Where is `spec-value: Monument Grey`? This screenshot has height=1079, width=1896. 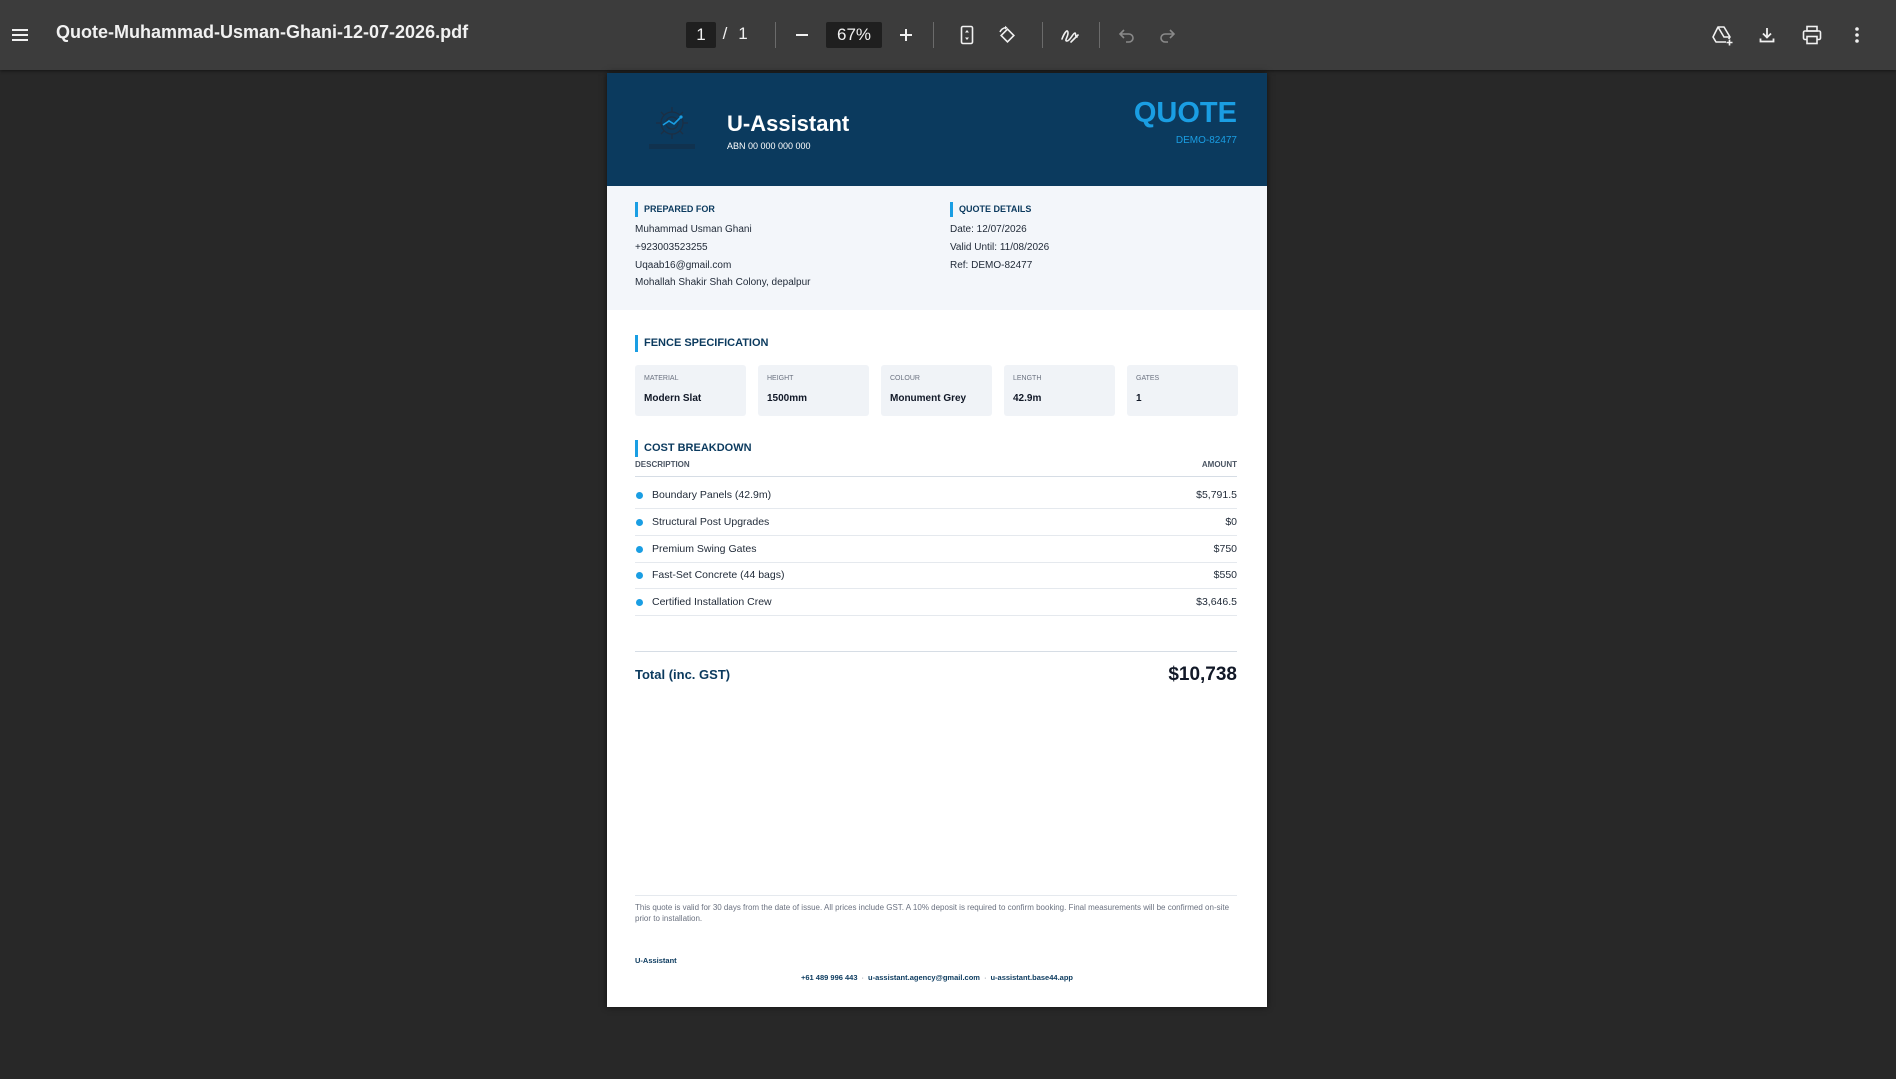 spec-value: Monument Grey is located at coordinates (928, 398).